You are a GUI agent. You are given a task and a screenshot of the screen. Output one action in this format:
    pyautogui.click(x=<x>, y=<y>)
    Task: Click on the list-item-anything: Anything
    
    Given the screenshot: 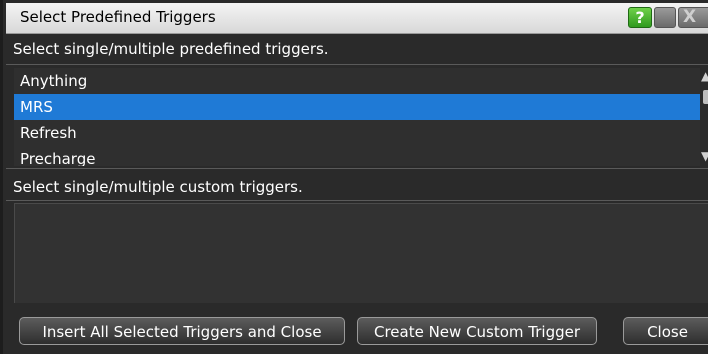 What is the action you would take?
    pyautogui.click(x=357, y=81)
    